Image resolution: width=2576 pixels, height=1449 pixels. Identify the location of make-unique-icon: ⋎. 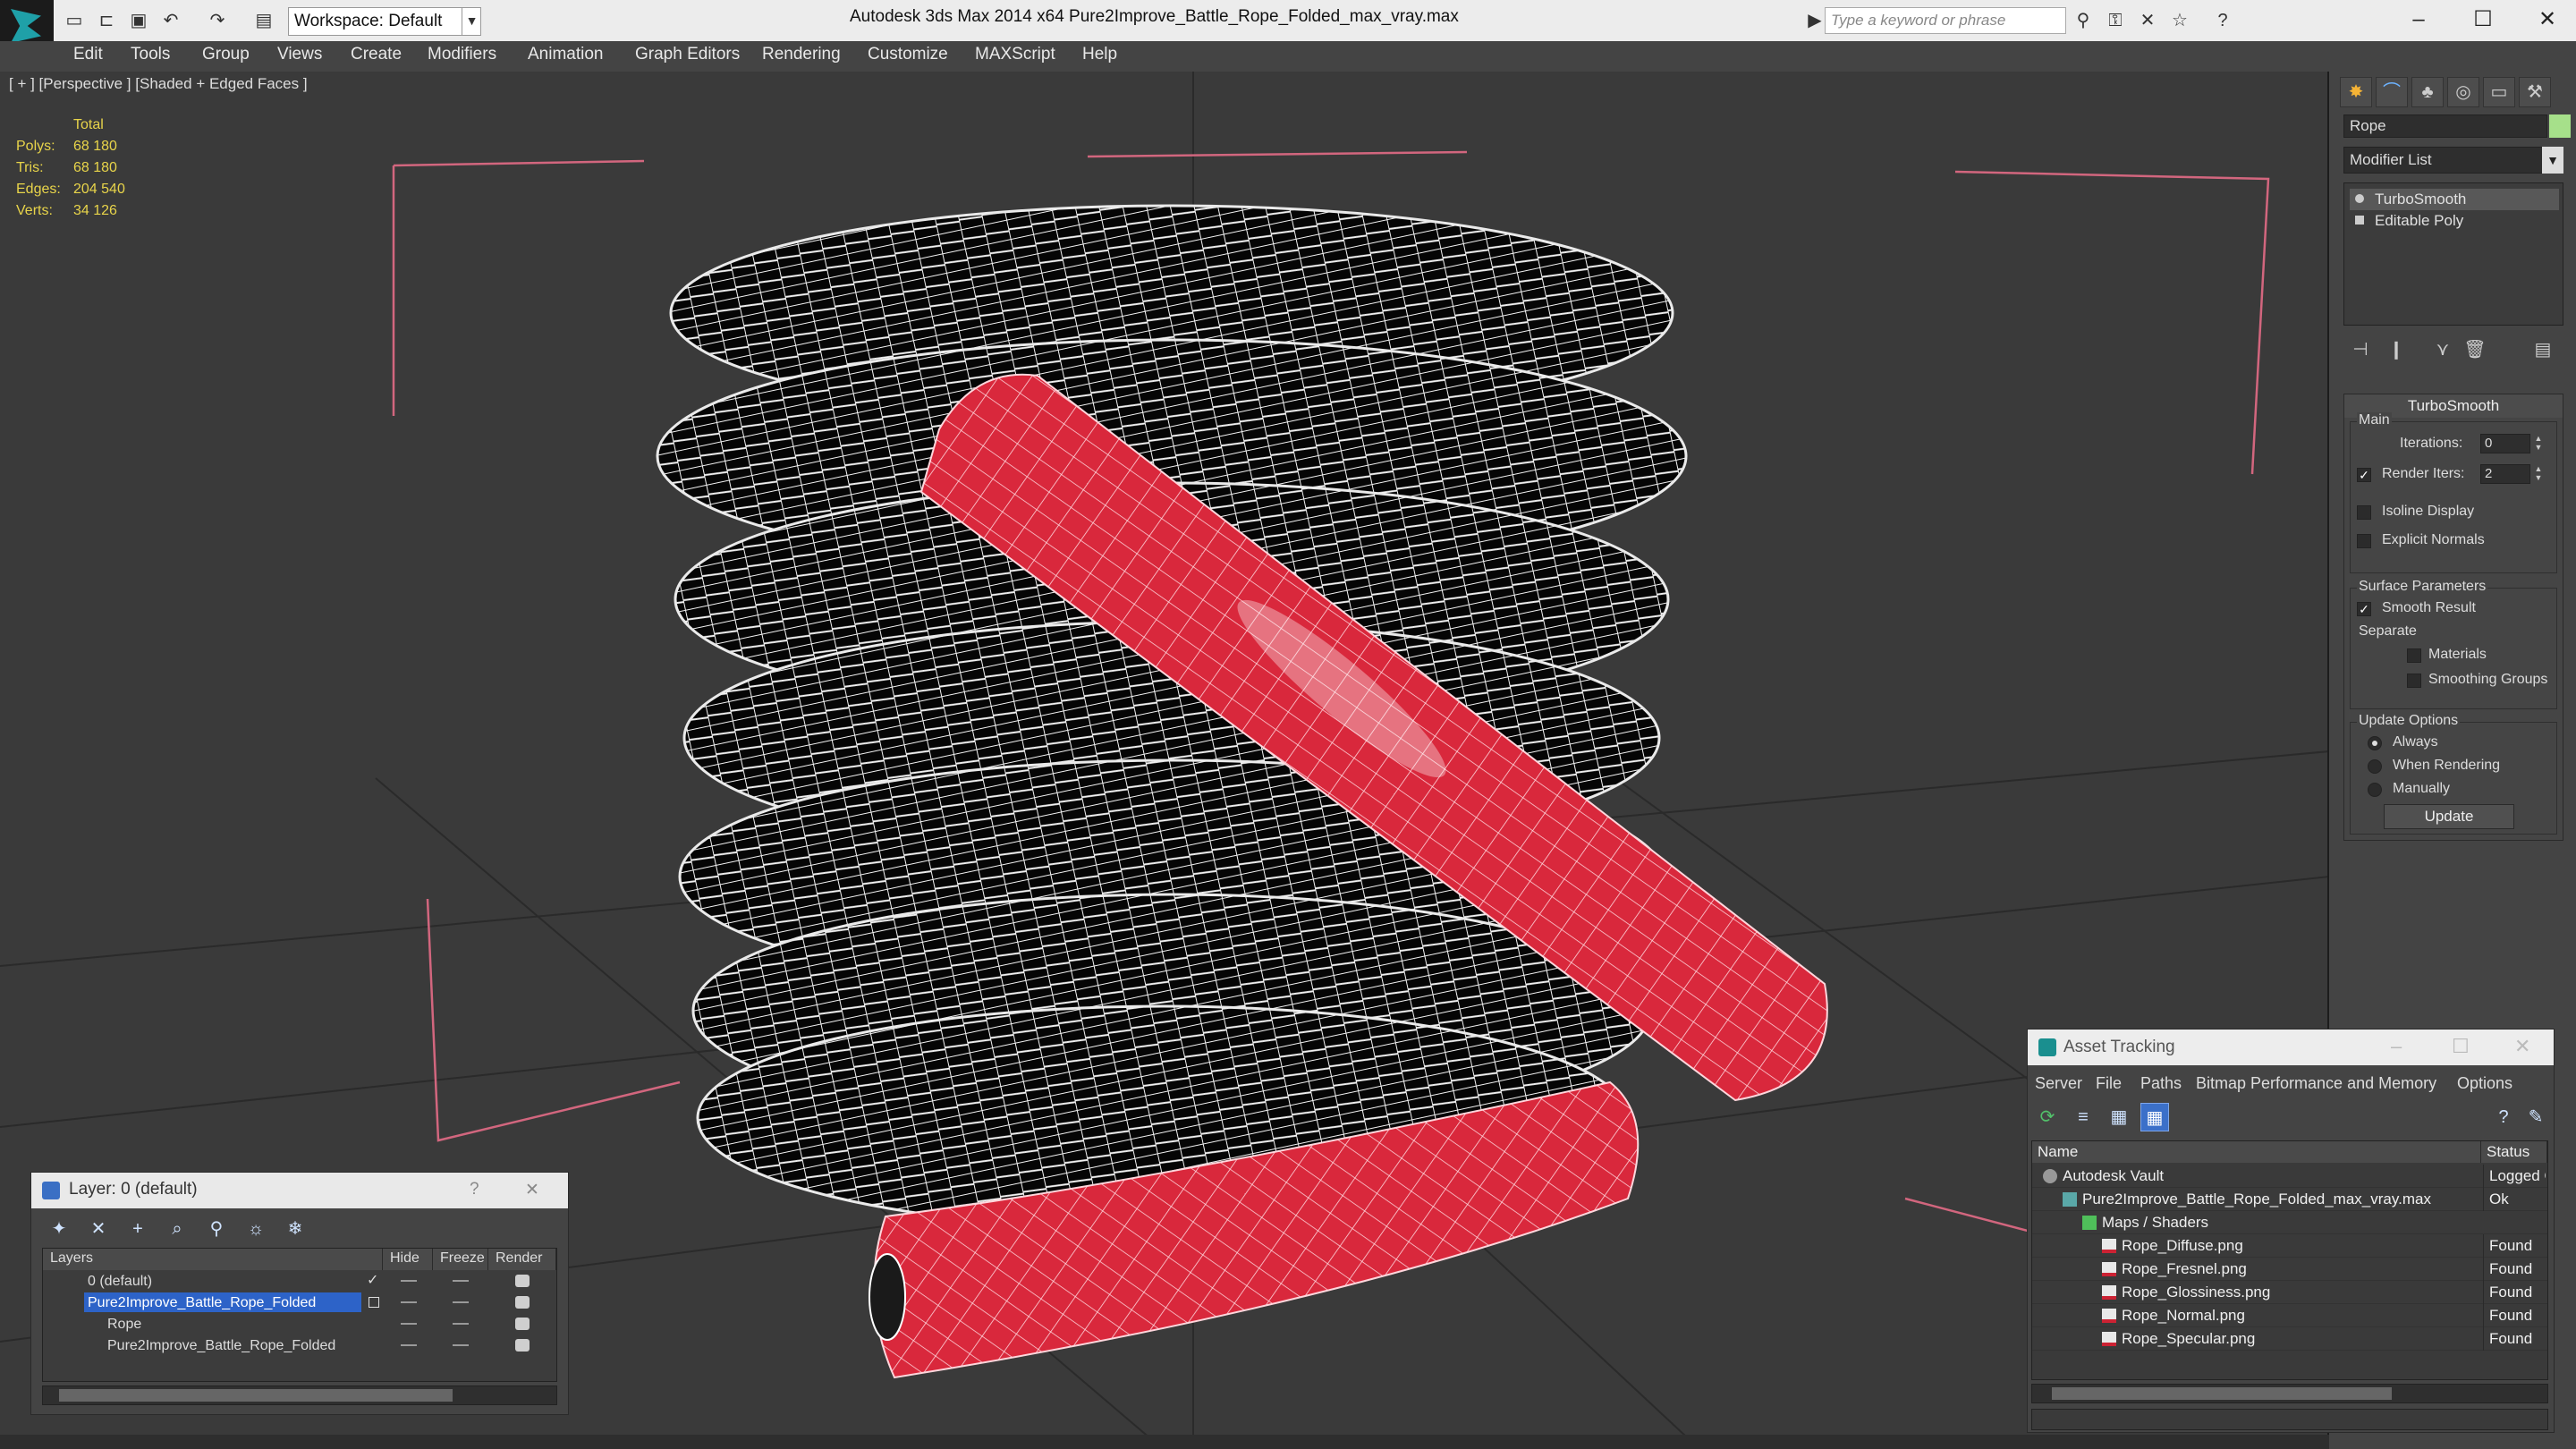
(2442, 349).